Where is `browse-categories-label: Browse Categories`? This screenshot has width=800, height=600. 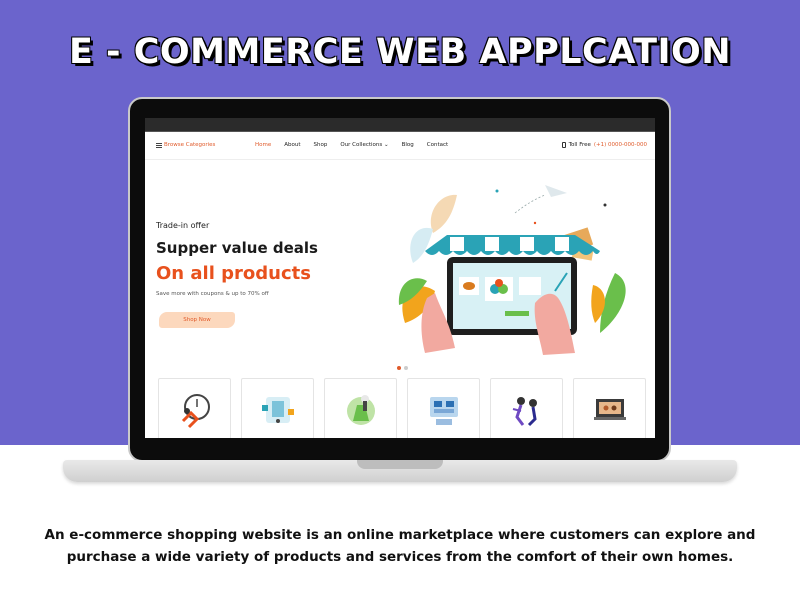 browse-categories-label: Browse Categories is located at coordinates (190, 145).